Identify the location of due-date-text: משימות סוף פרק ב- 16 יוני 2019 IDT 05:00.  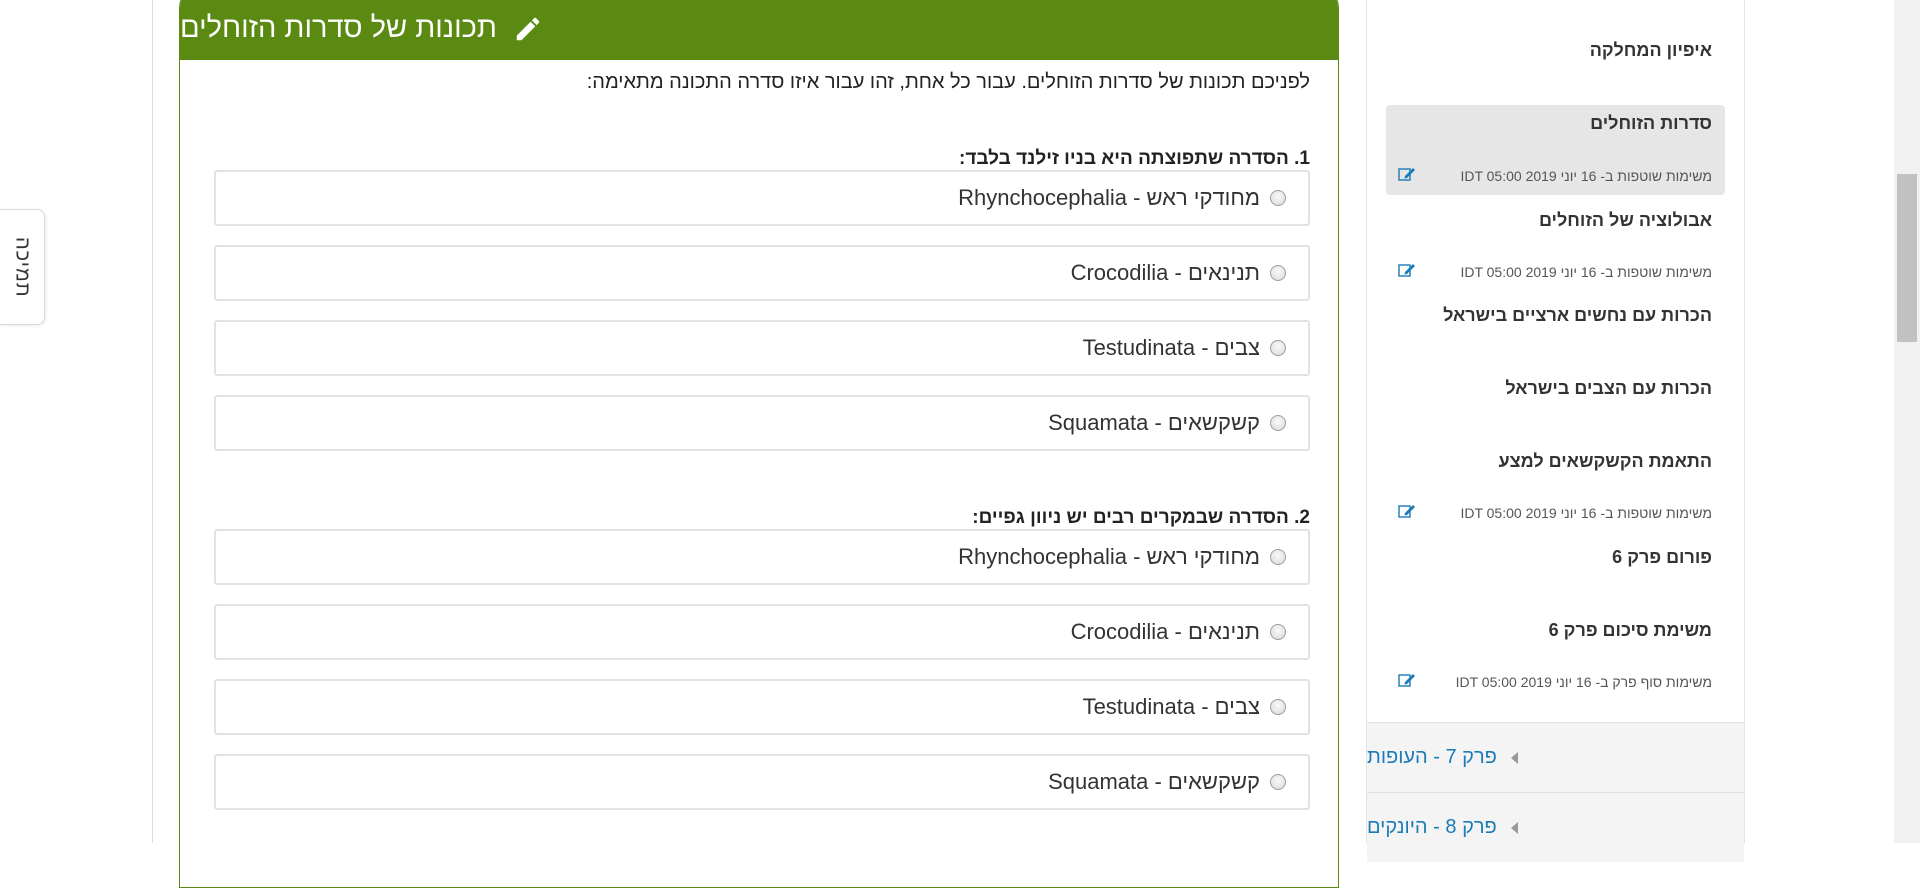
(1583, 682).